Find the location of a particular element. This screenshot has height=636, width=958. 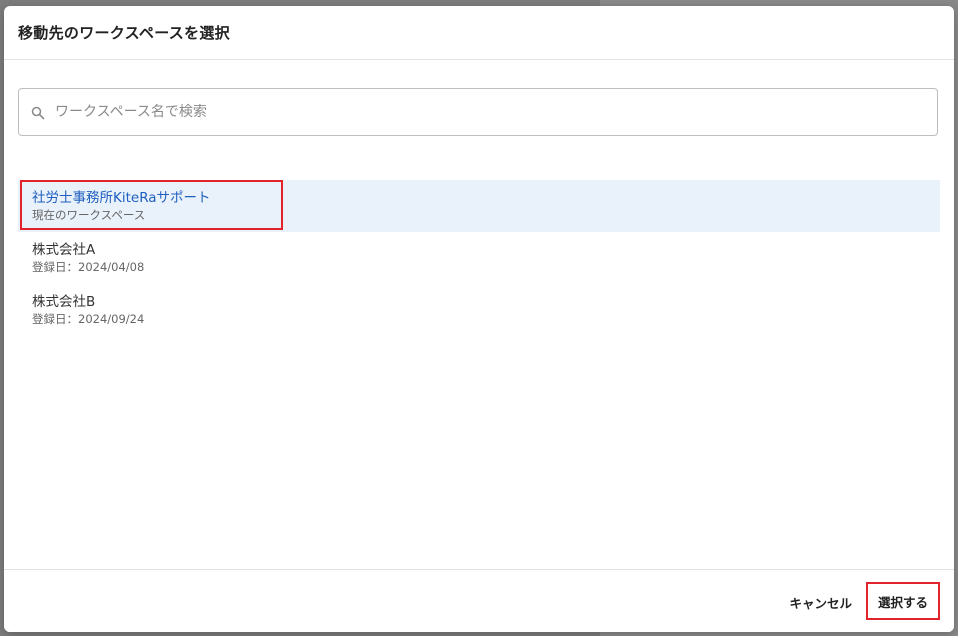

select-button: 選択する is located at coordinates (903, 601).